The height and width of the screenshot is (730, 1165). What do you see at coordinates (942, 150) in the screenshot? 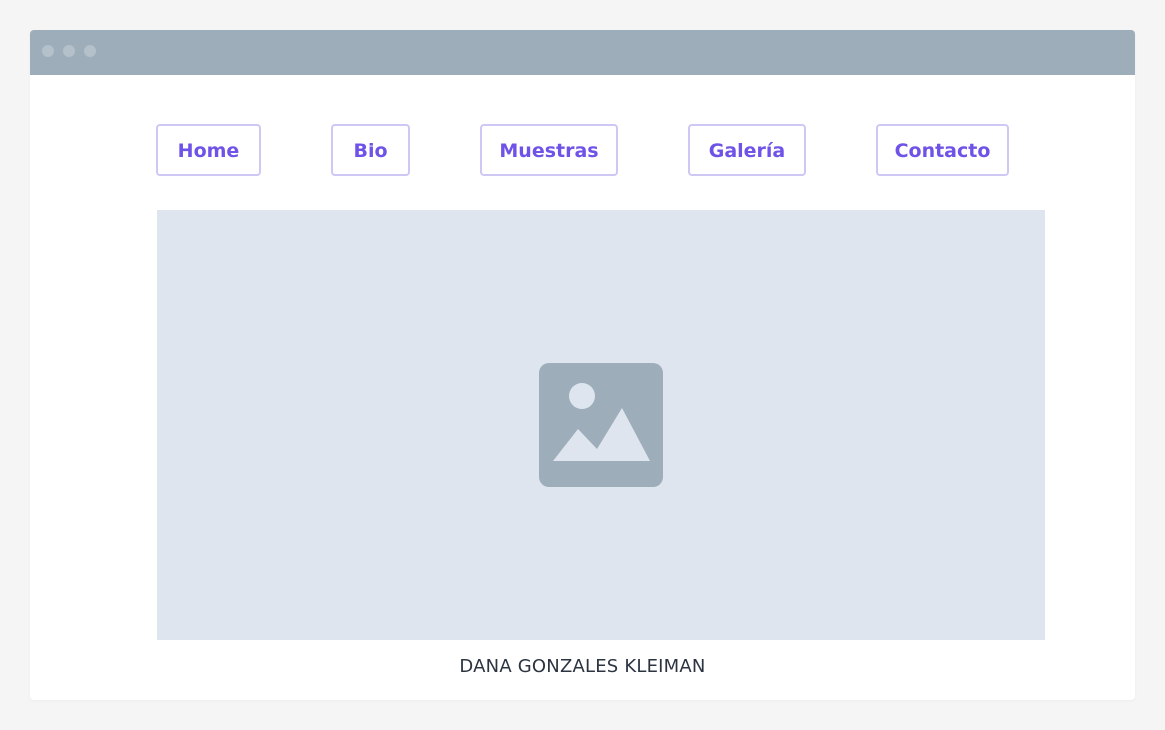
I see `nav-contacto-button: Contacto` at bounding box center [942, 150].